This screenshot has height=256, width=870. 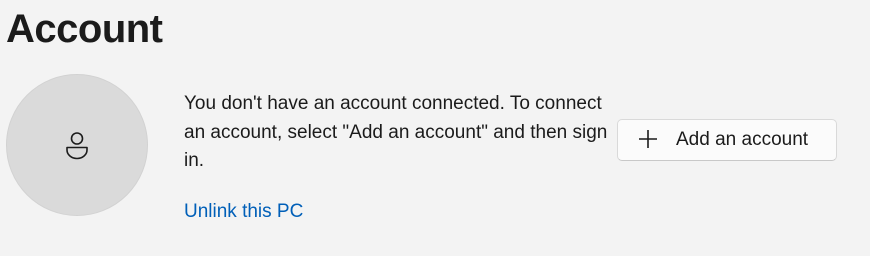 I want to click on page-title: Account, so click(x=84, y=29).